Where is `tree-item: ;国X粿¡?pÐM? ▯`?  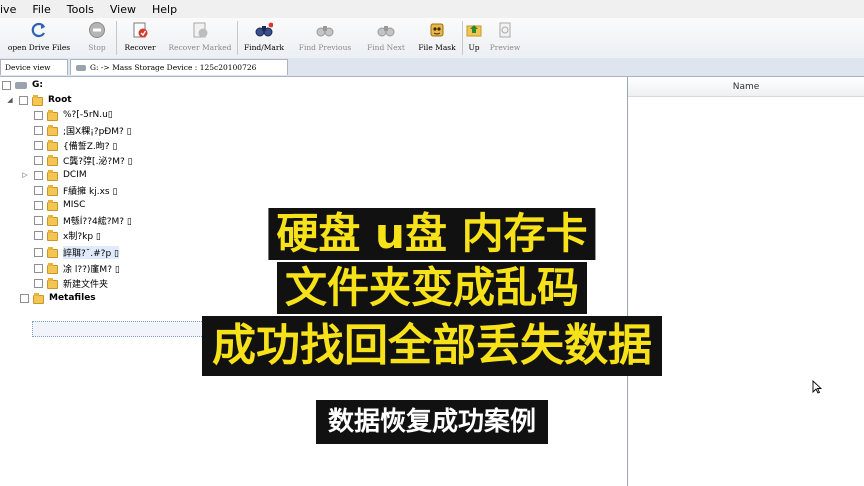
tree-item: ;国X粿¡?pÐM? ▯ is located at coordinates (83, 130).